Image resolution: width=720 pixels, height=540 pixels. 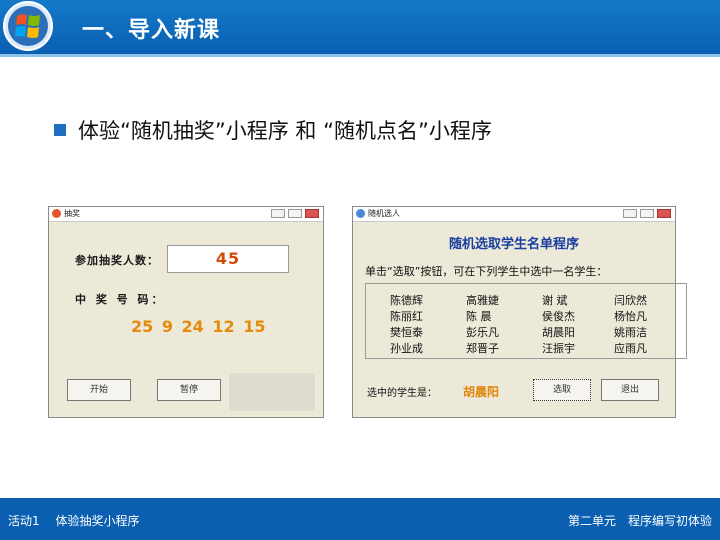 What do you see at coordinates (482, 300) in the screenshot?
I see `student-name: 高雅婕` at bounding box center [482, 300].